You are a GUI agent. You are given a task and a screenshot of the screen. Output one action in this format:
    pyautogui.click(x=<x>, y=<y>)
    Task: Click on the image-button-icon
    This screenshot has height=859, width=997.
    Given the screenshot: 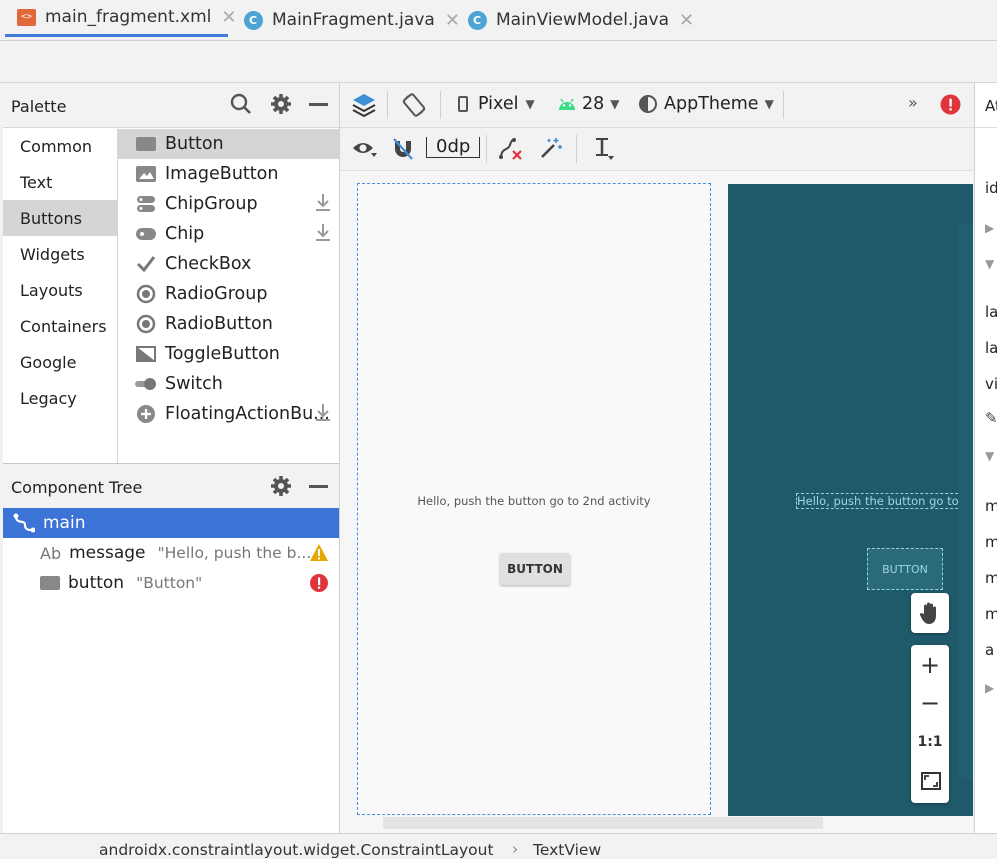 What is the action you would take?
    pyautogui.click(x=146, y=174)
    